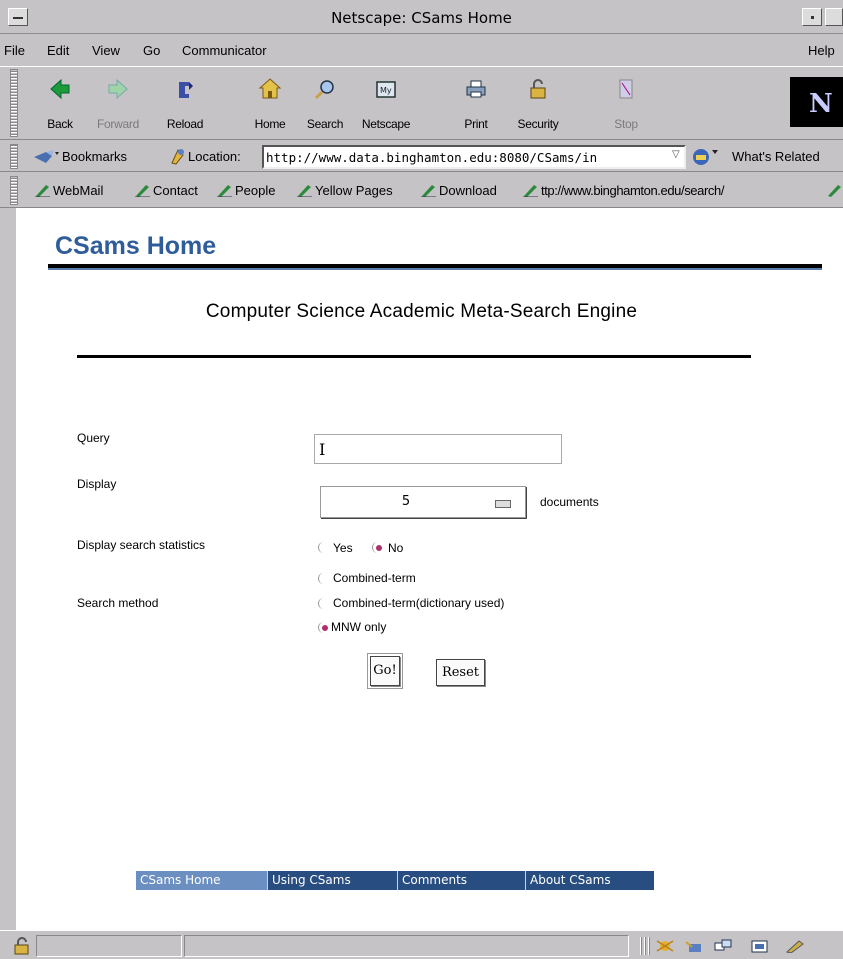 This screenshot has height=959, width=843. I want to click on location-label: Location:, so click(214, 156).